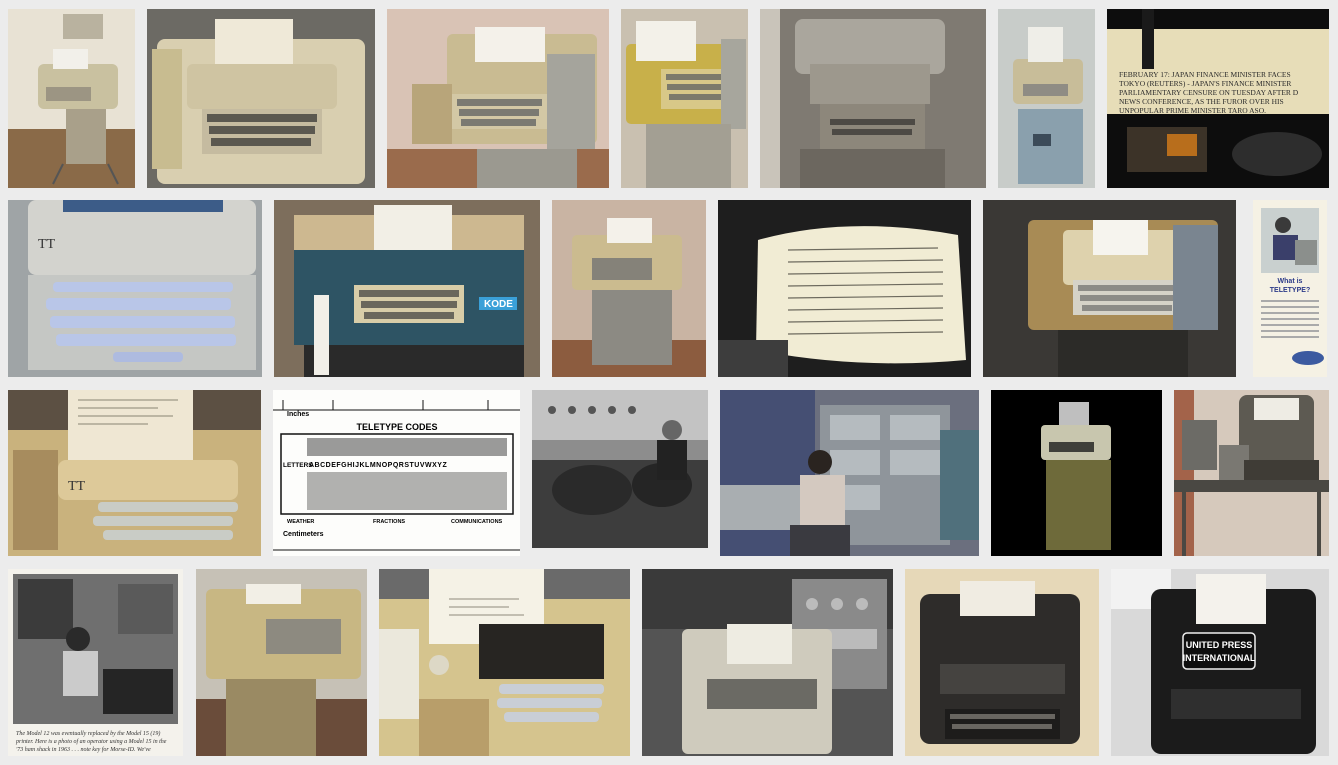  What do you see at coordinates (1219, 658) in the screenshot?
I see `upi-sign-line: INTERNATIONAL` at bounding box center [1219, 658].